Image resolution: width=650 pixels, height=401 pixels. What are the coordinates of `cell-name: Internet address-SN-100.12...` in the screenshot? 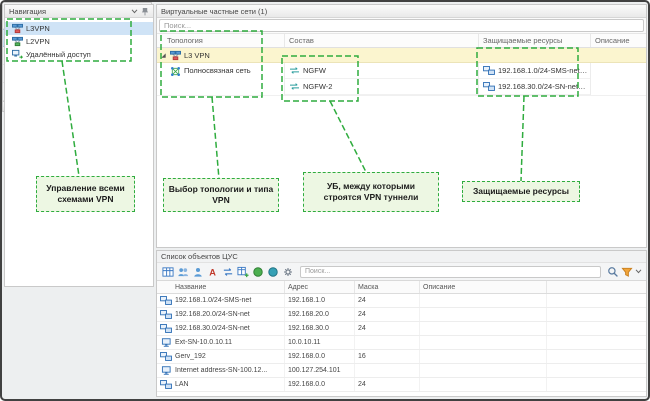 It's located at (221, 370).